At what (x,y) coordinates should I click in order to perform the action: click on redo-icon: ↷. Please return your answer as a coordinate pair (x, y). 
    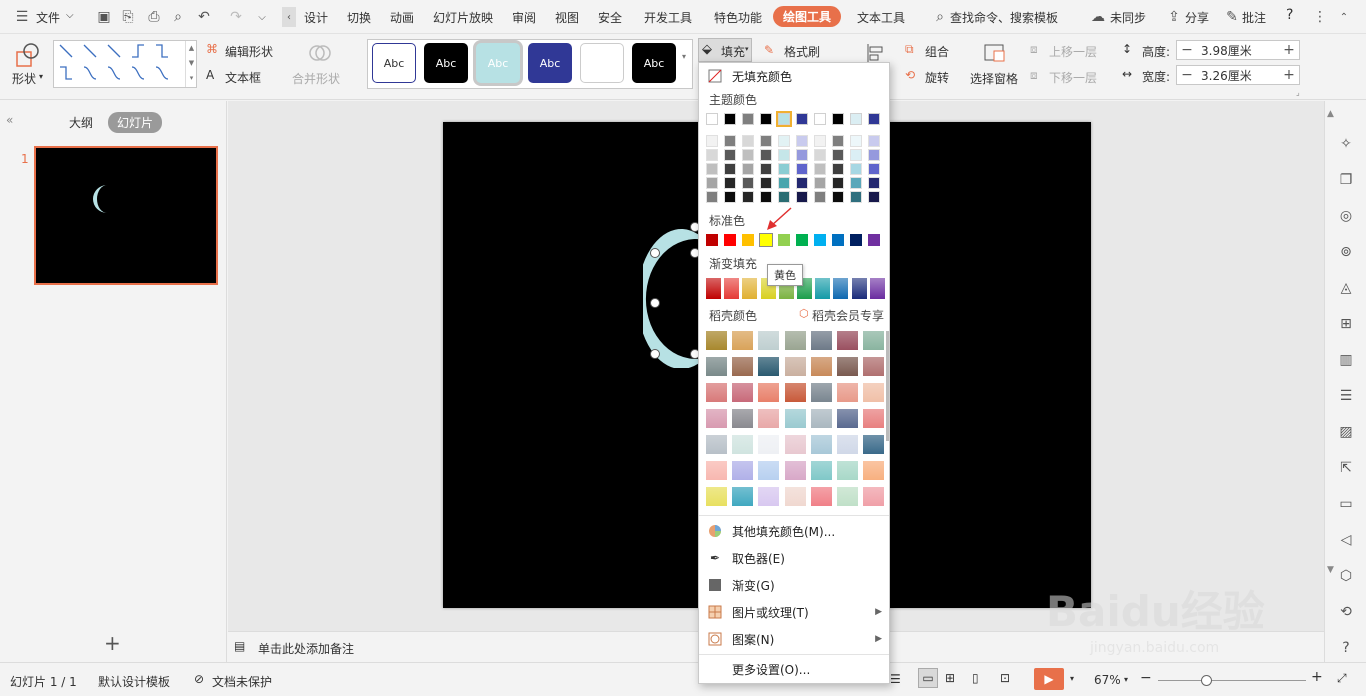
    Looking at the image, I should click on (236, 17).